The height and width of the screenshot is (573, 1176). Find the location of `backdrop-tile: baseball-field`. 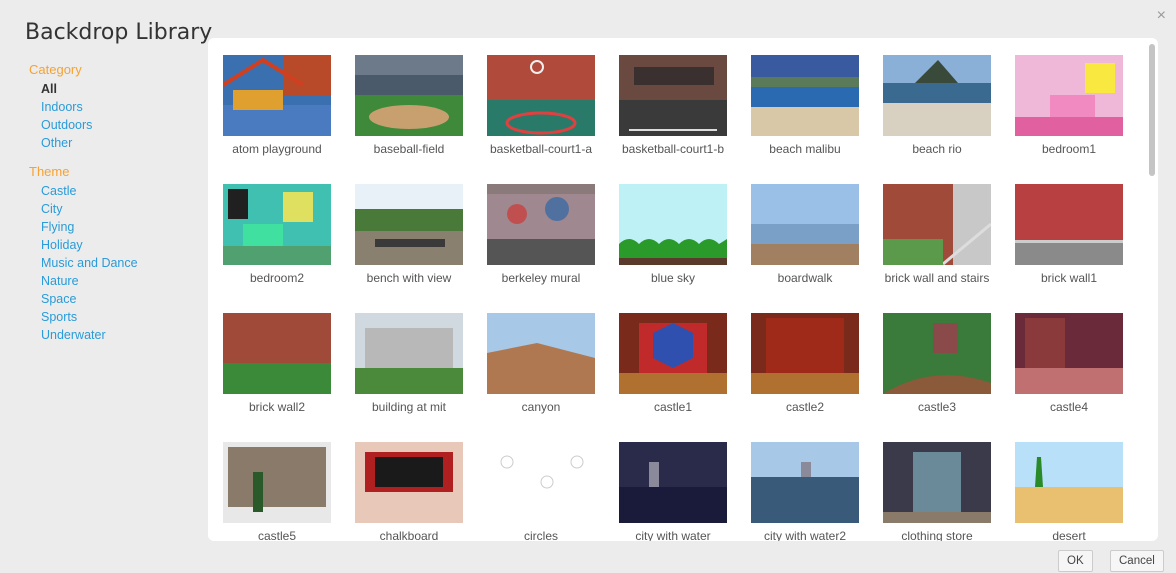

backdrop-tile: baseball-field is located at coordinates (406, 100).